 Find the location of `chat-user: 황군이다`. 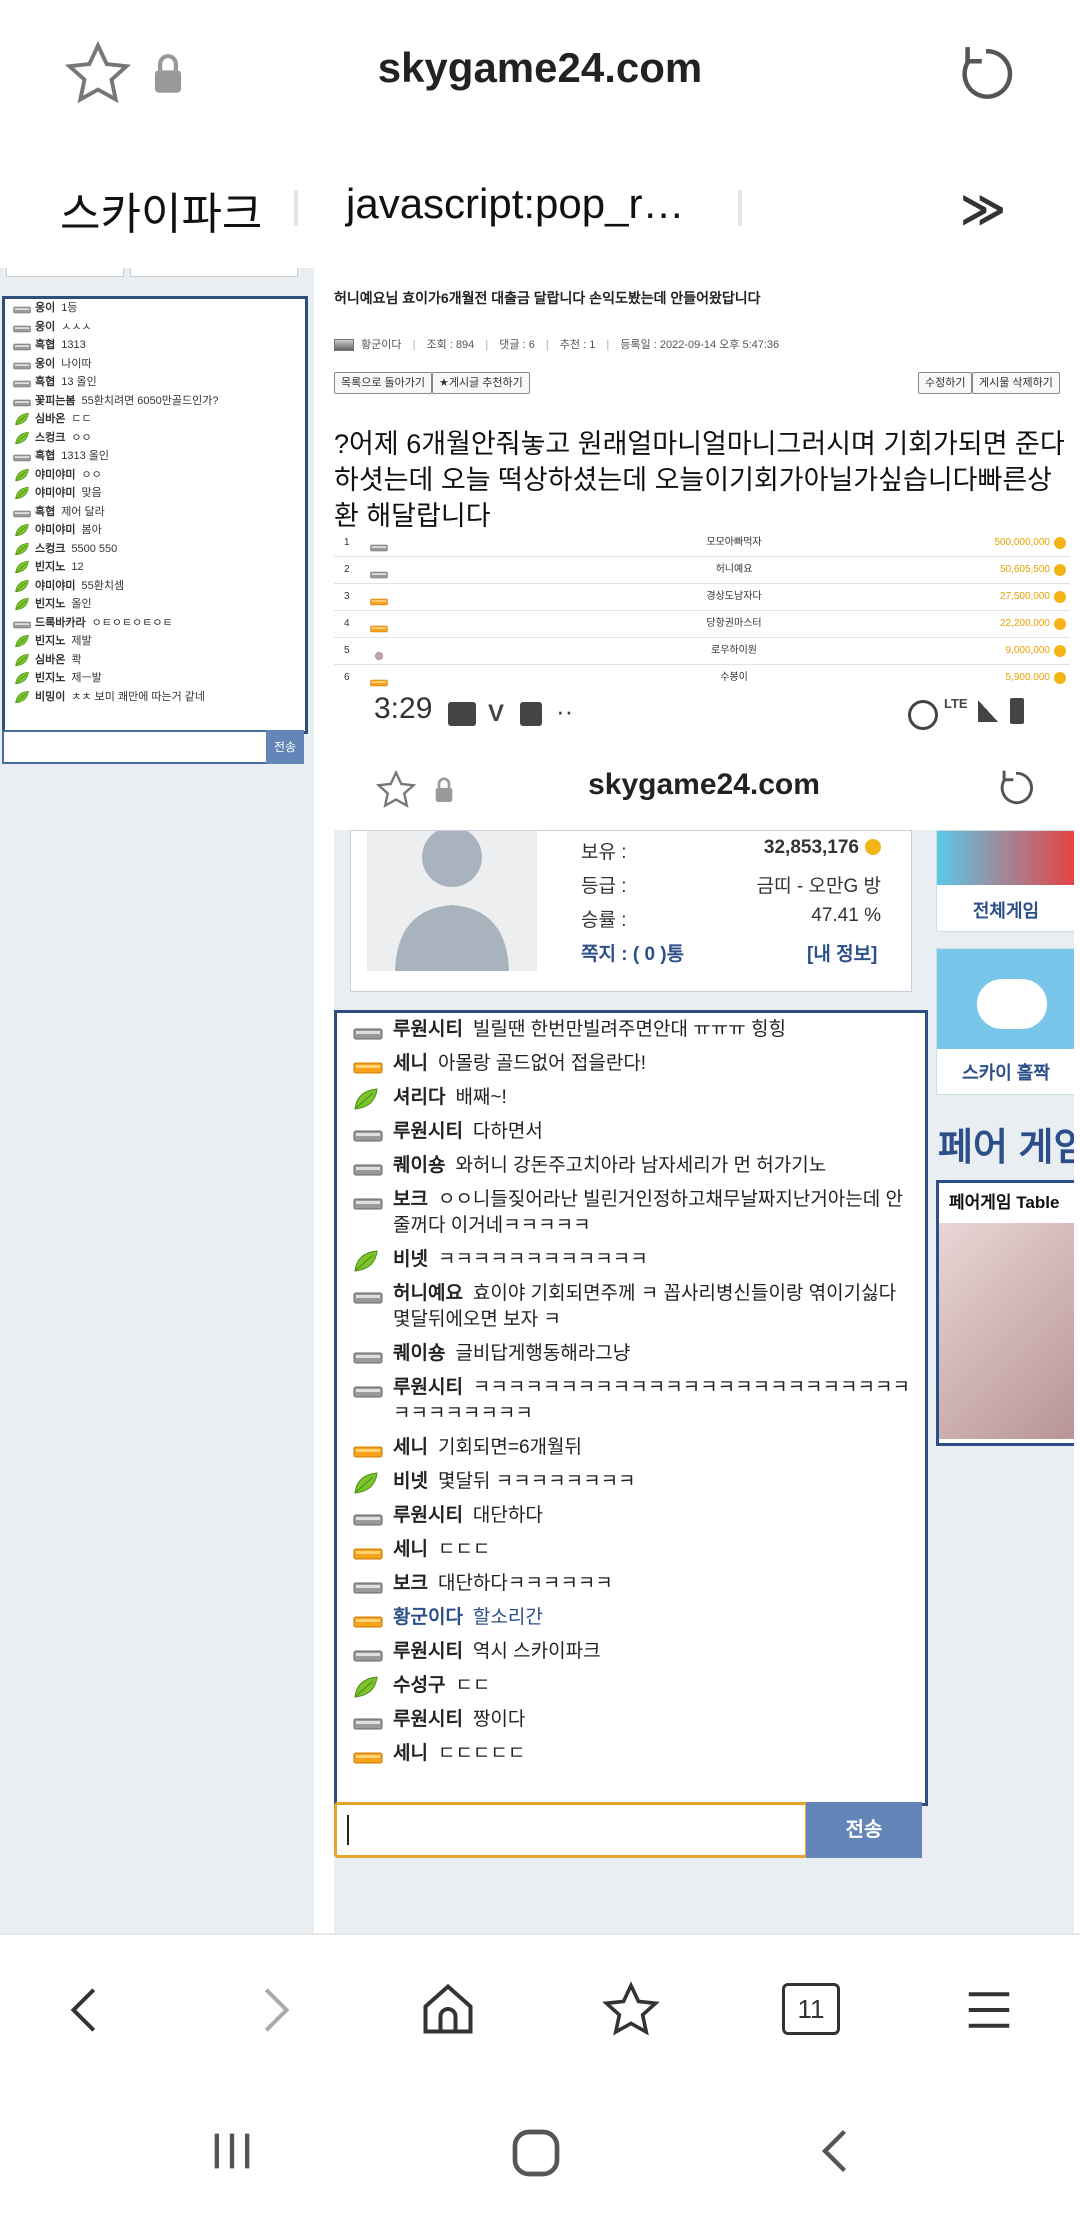

chat-user: 황군이다 is located at coordinates (428, 1617).